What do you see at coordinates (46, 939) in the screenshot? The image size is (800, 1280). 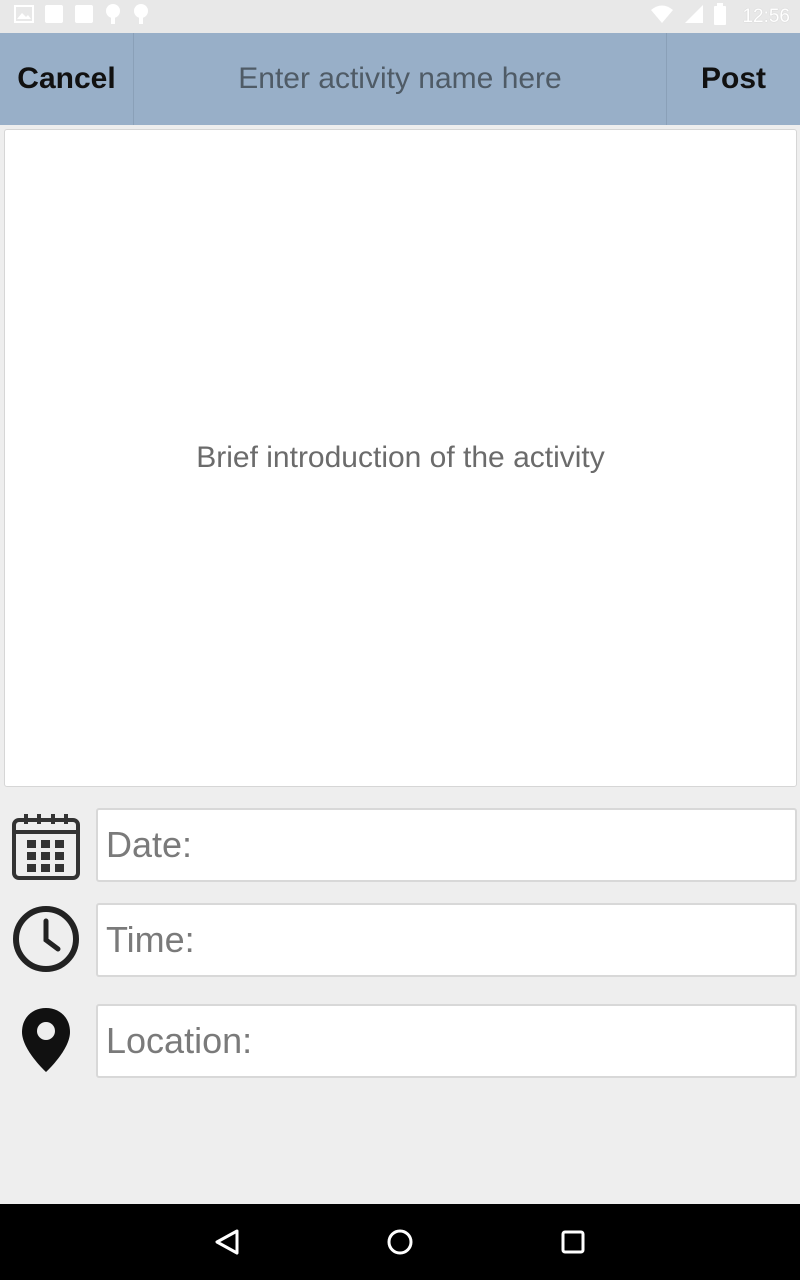 I see `clock-icon` at bounding box center [46, 939].